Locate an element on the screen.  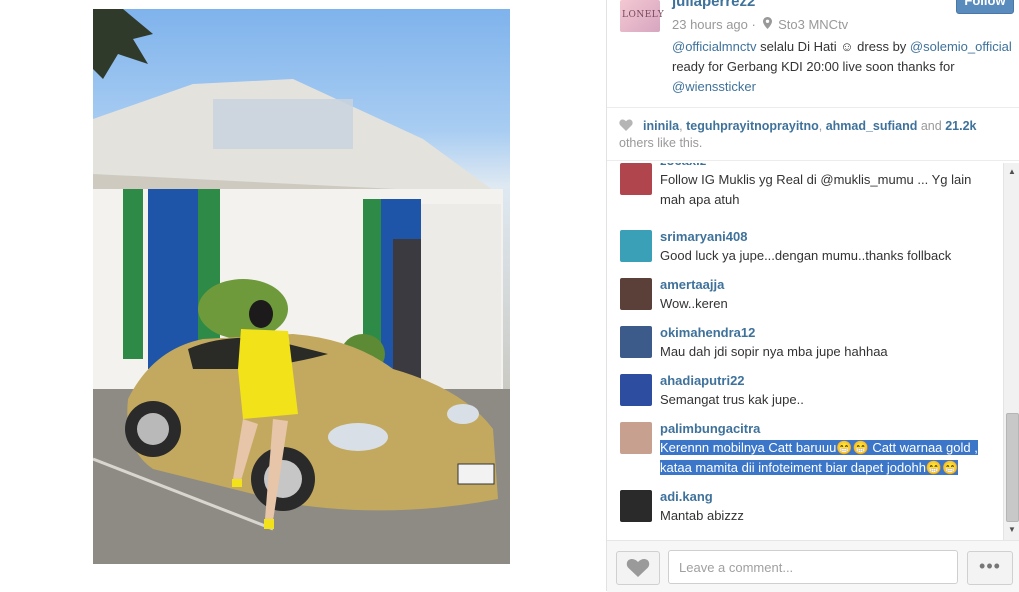
avatar-text: LONELY is located at coordinates (643, 15).